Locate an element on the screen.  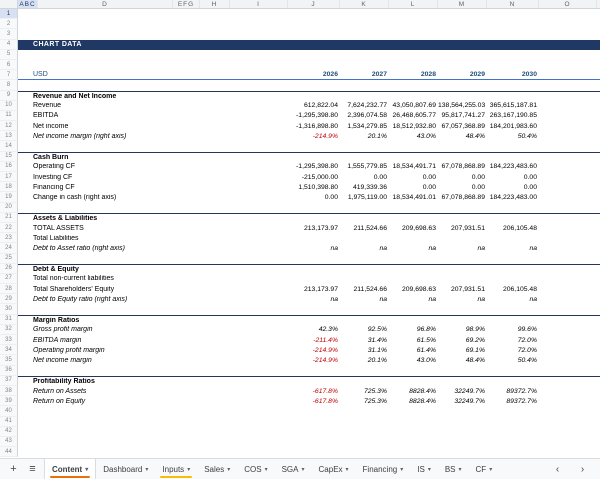
value-cell: 96.8% is located at coordinates (413, 329).